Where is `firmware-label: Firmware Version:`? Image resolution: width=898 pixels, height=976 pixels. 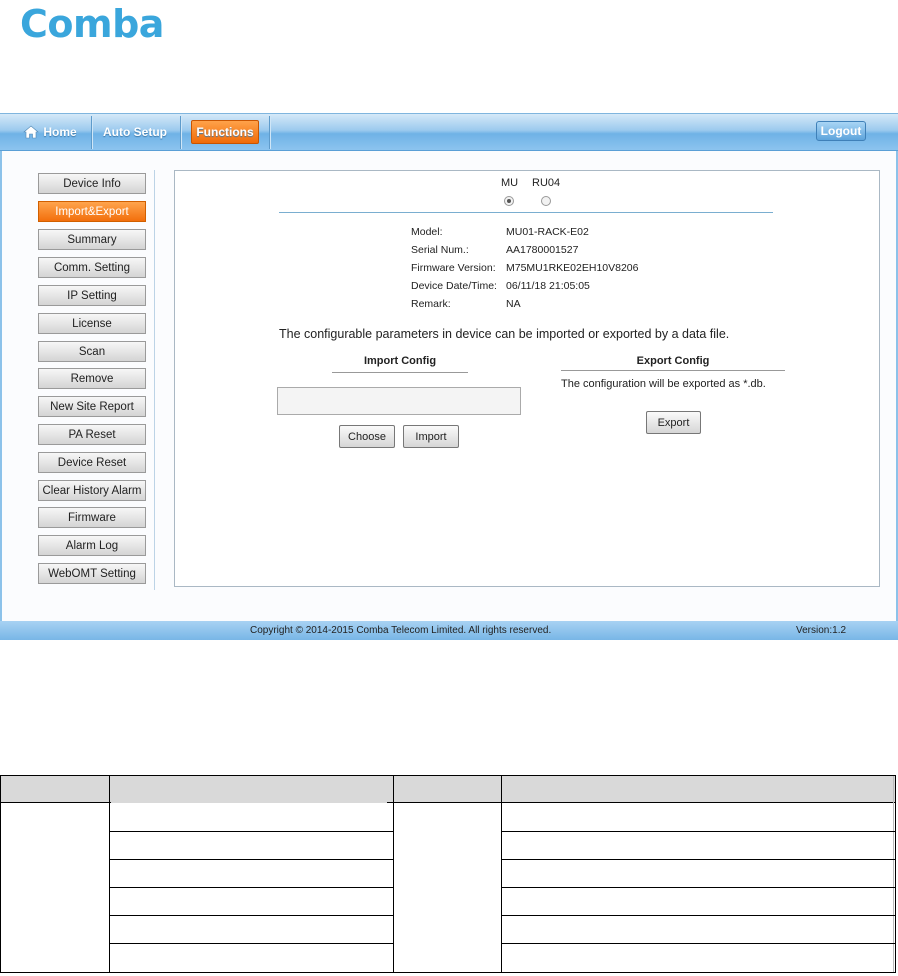
firmware-label: Firmware Version: is located at coordinates (453, 268).